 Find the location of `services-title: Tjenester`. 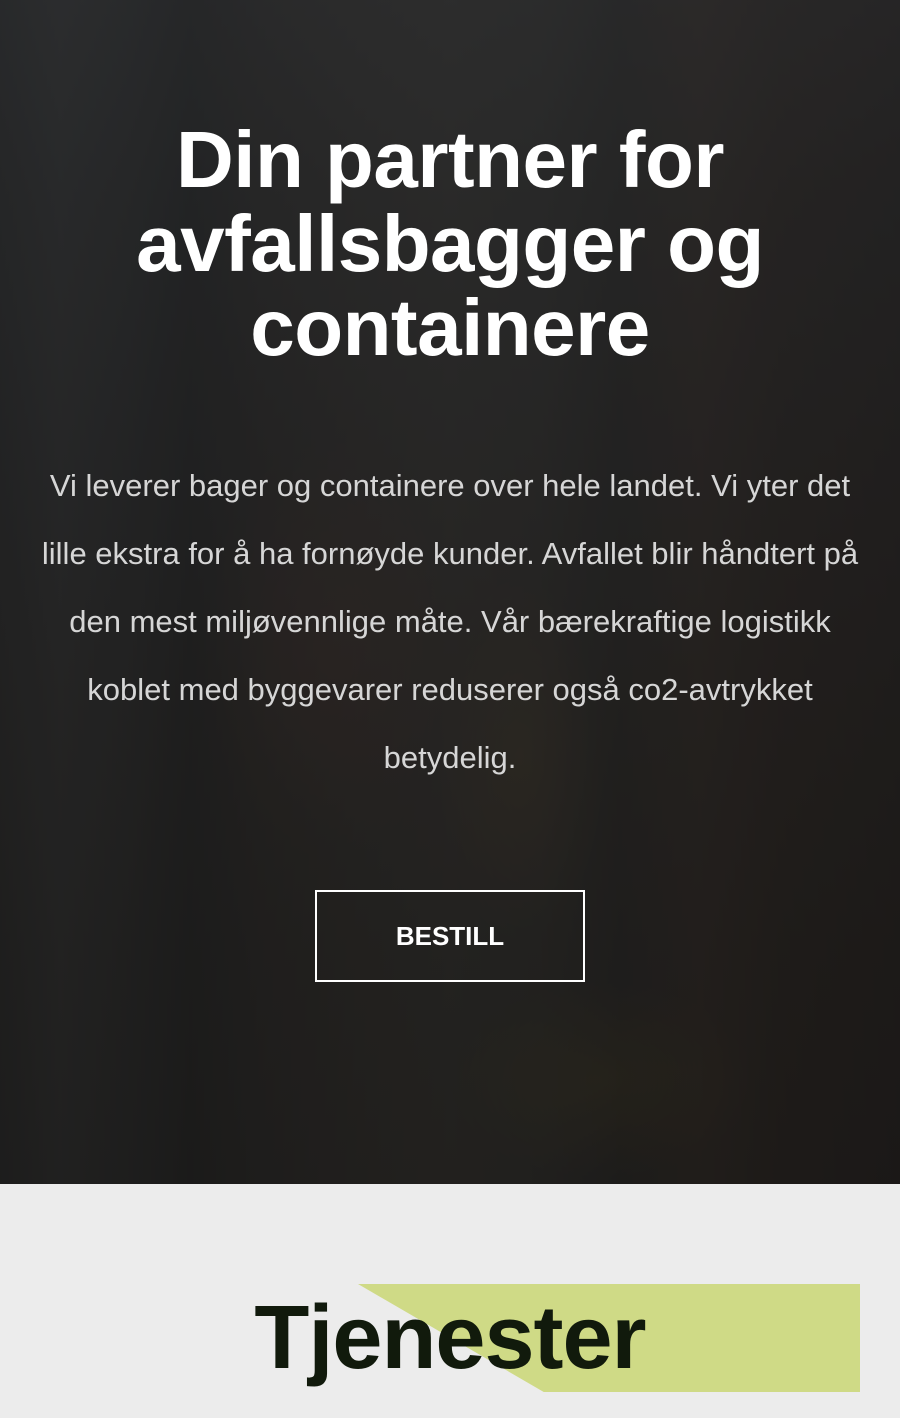

services-title: Tjenester is located at coordinates (450, 1338).